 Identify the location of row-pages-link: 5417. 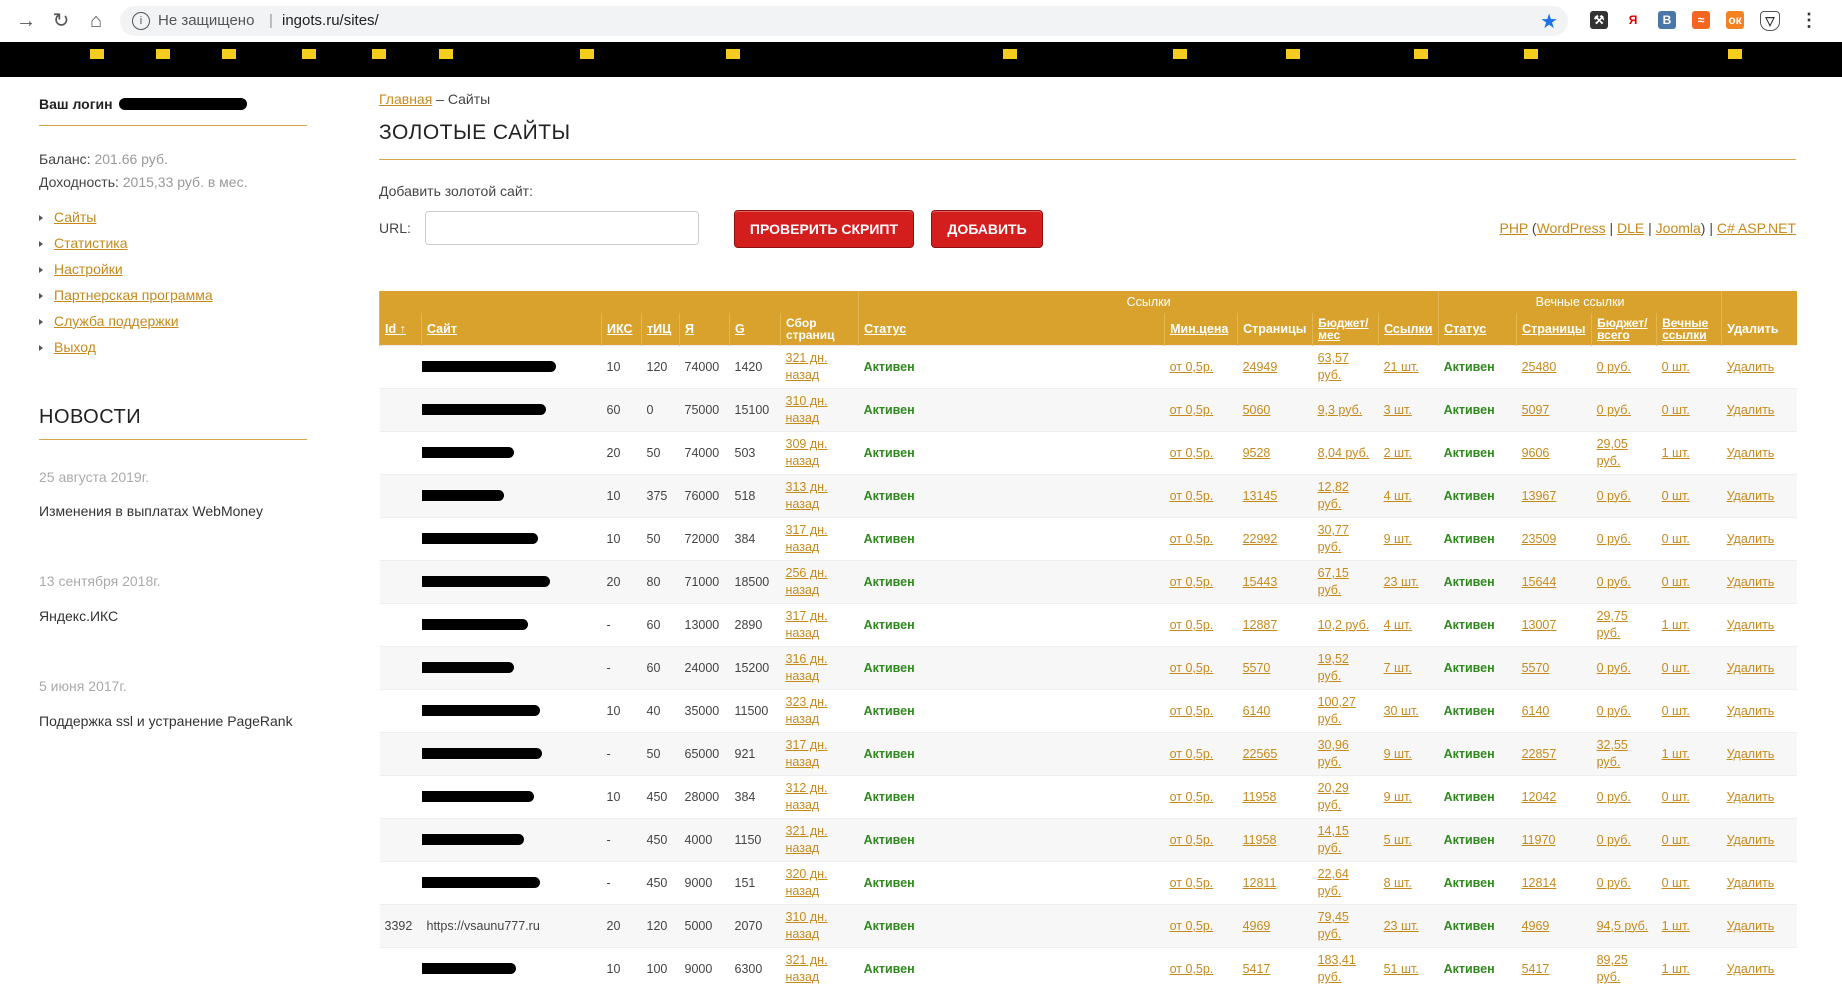
(1257, 969).